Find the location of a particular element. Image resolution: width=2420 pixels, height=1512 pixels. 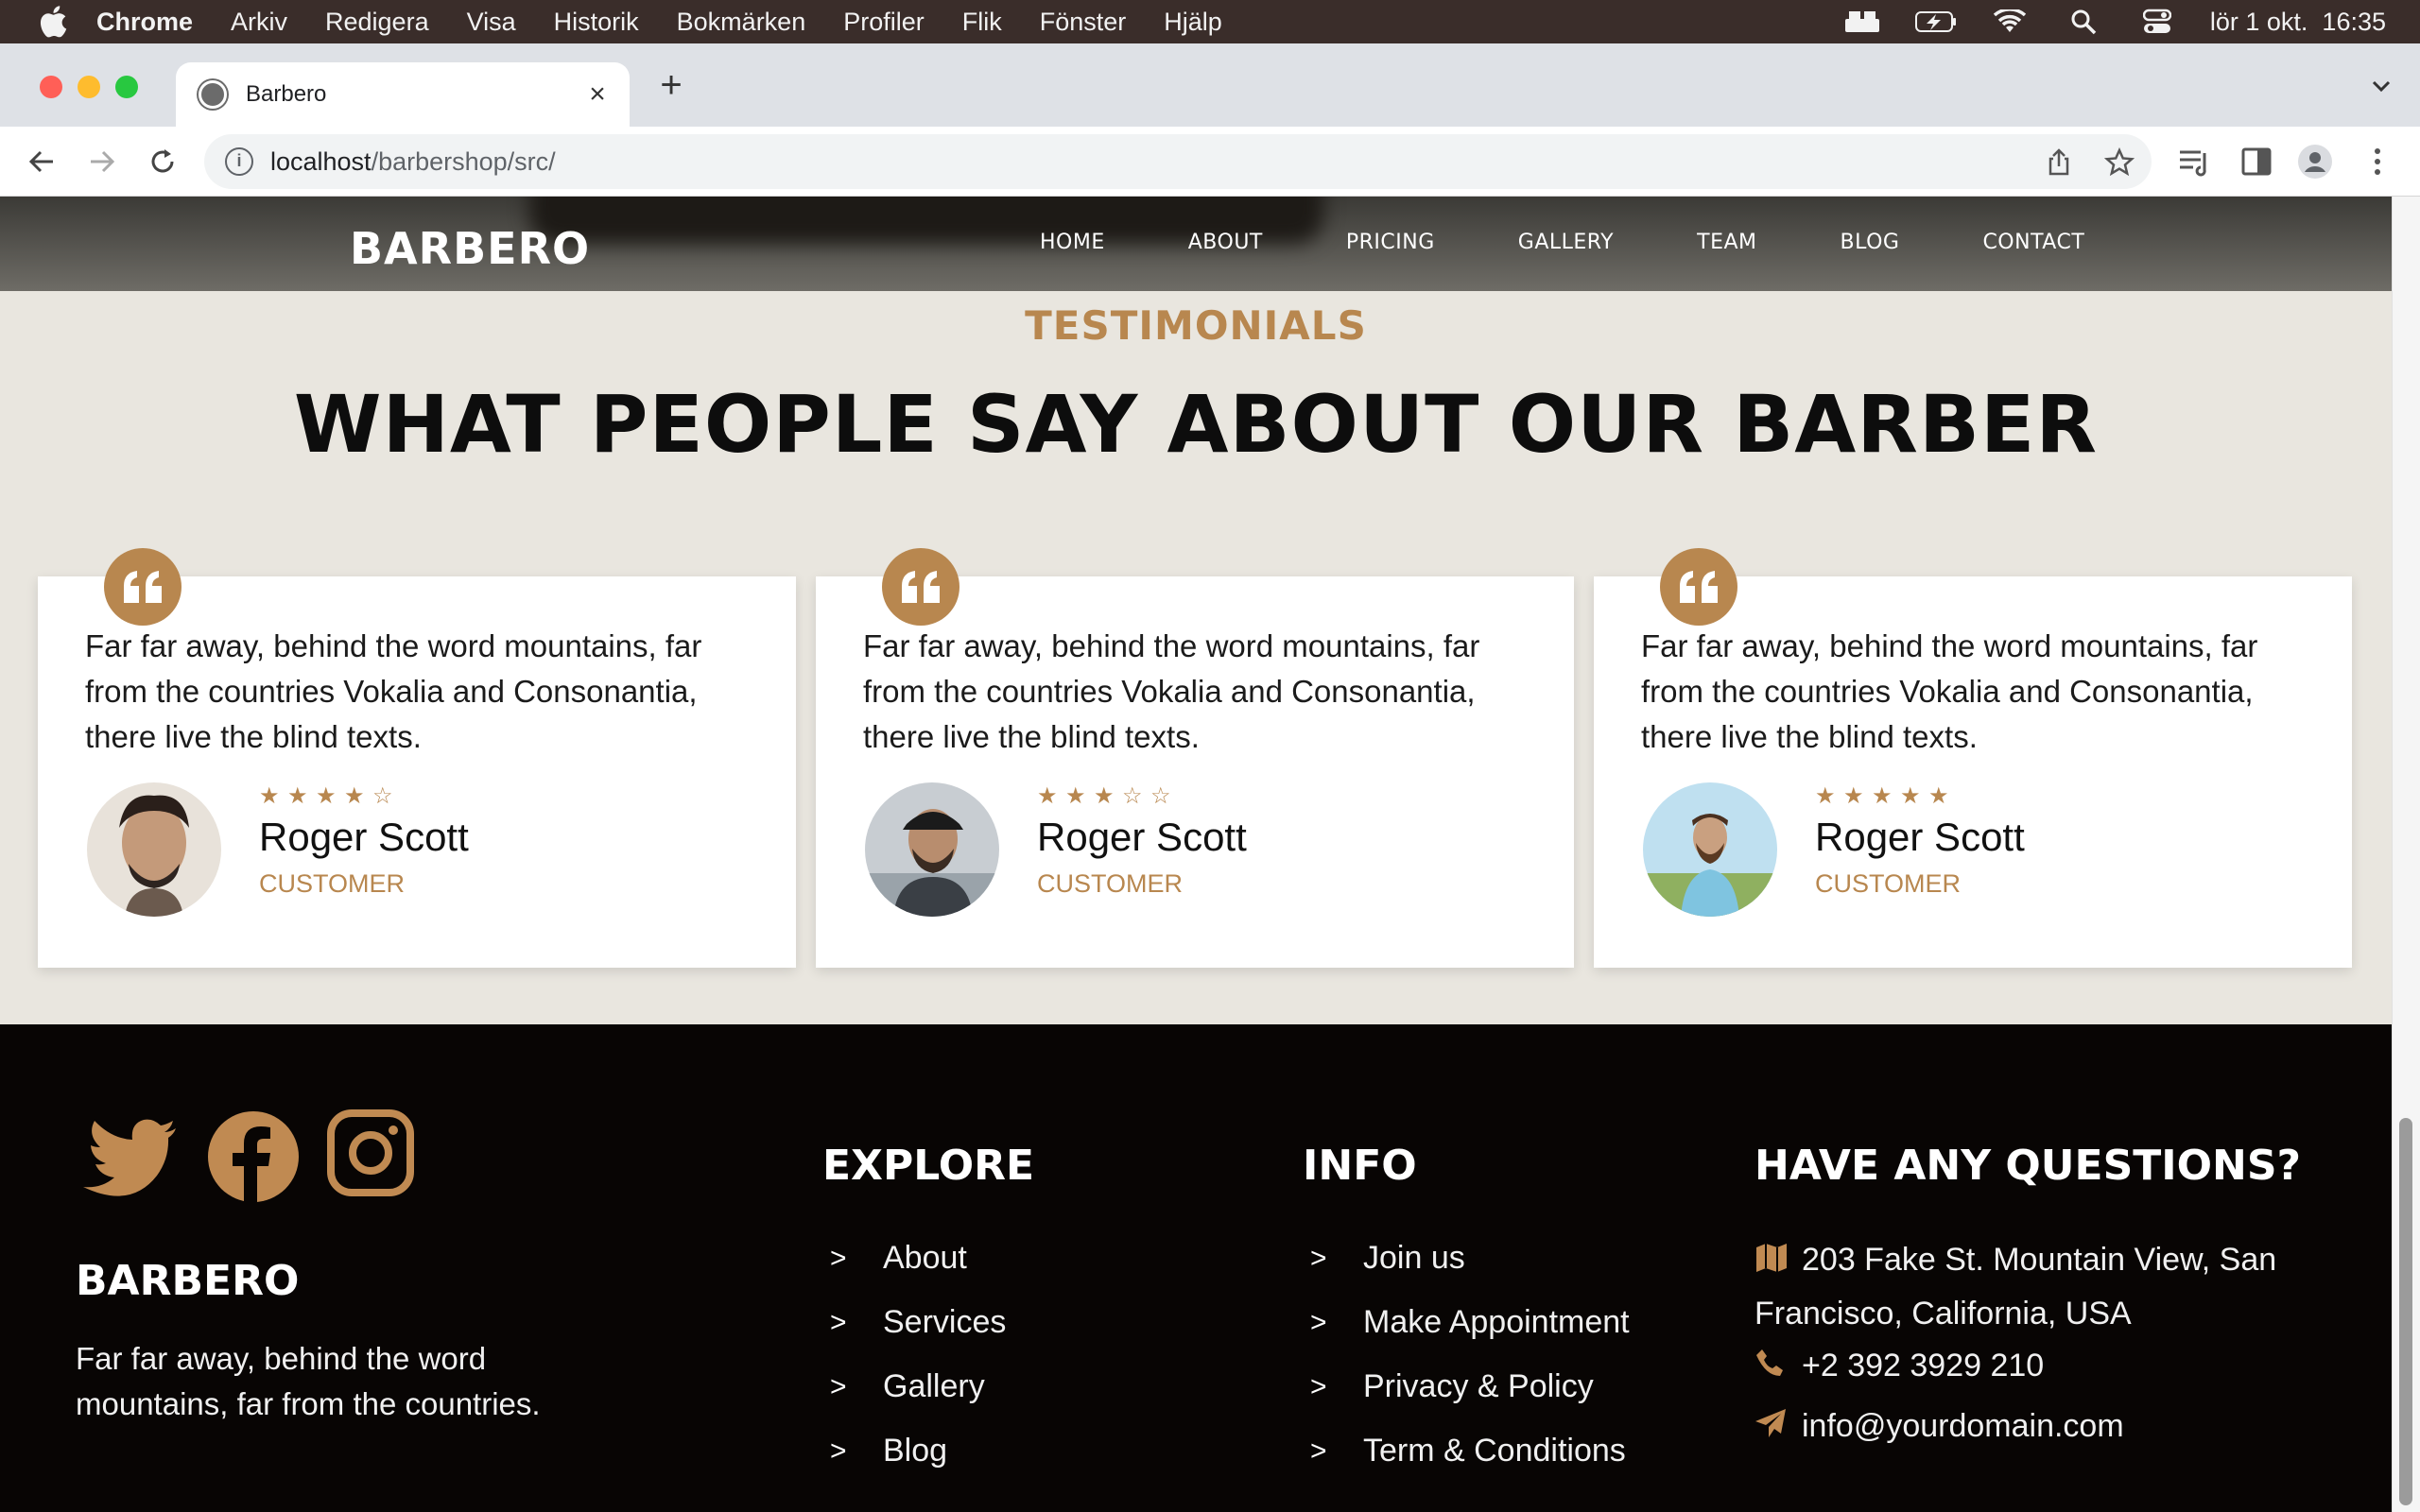

nav-pricing: PRICING is located at coordinates (1390, 242).